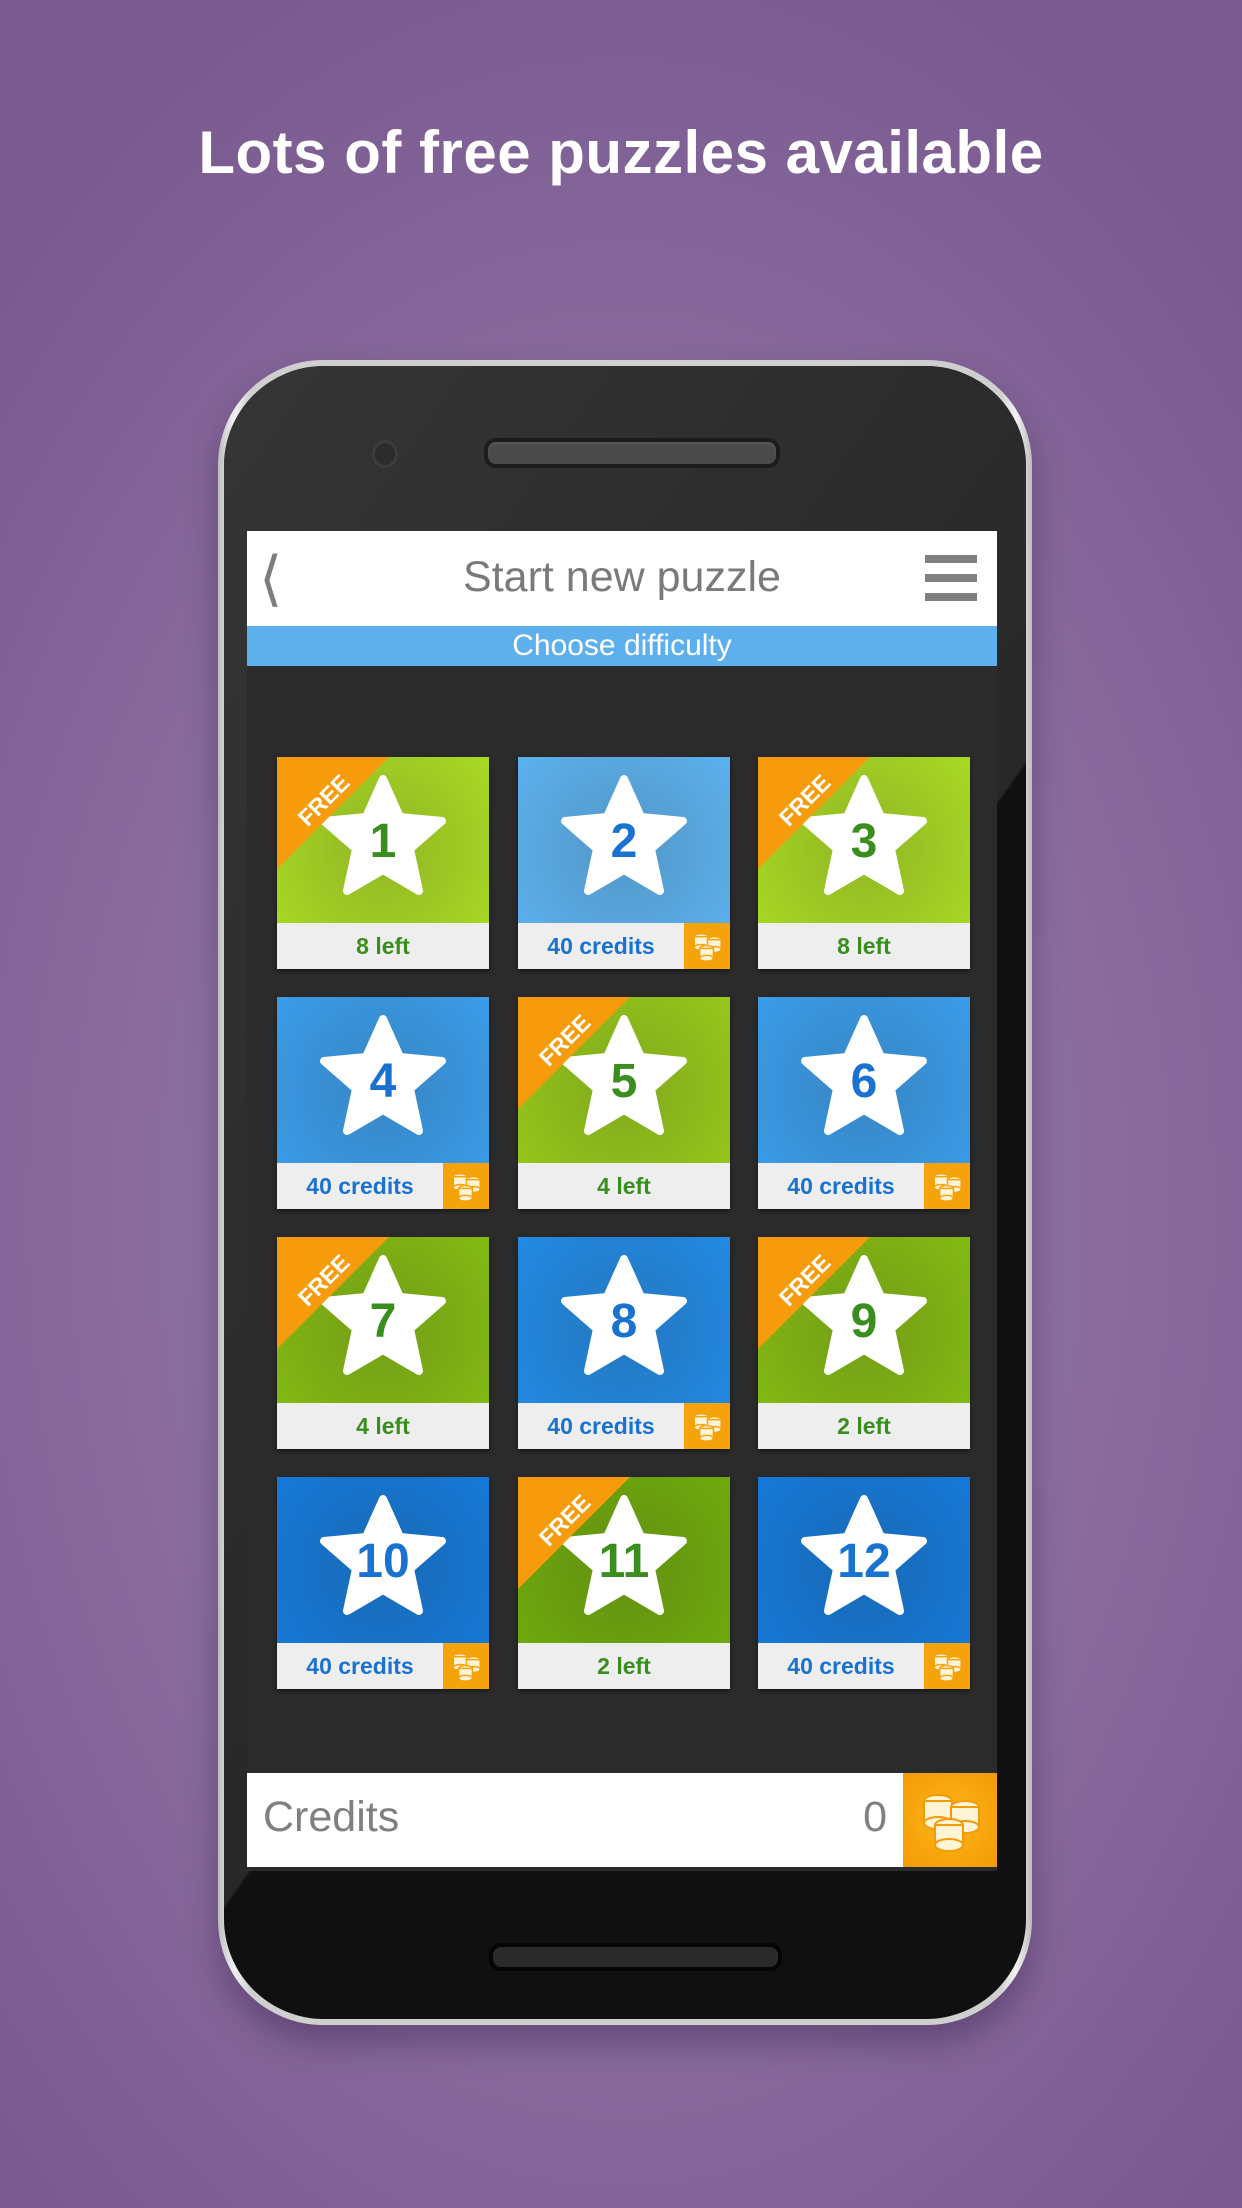 The height and width of the screenshot is (2208, 1242). I want to click on hamburger-menu-icon, so click(951, 578).